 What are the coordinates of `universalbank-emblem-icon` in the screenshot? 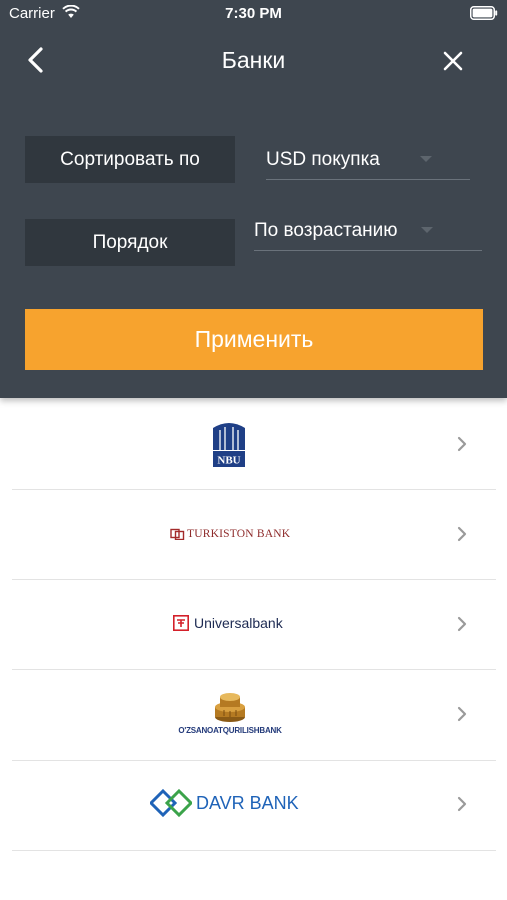 It's located at (181, 623).